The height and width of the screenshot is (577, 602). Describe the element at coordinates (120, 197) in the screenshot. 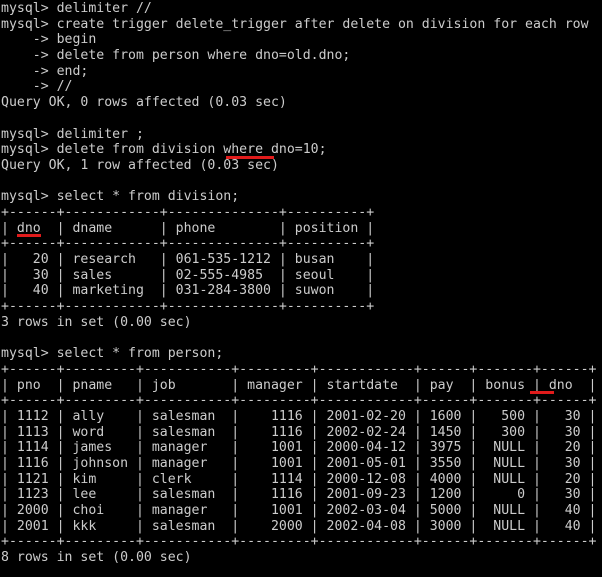

I see `terminal-line: mysql> select * from division;` at that location.